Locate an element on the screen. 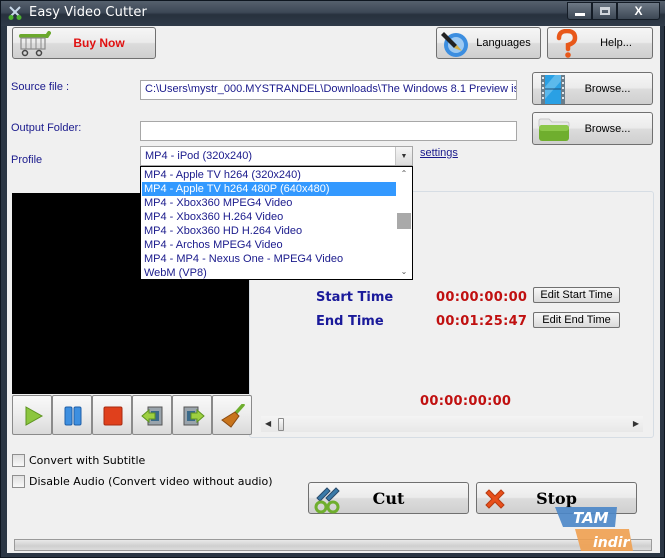  profile-option: WebM (VP8) is located at coordinates (269, 273).